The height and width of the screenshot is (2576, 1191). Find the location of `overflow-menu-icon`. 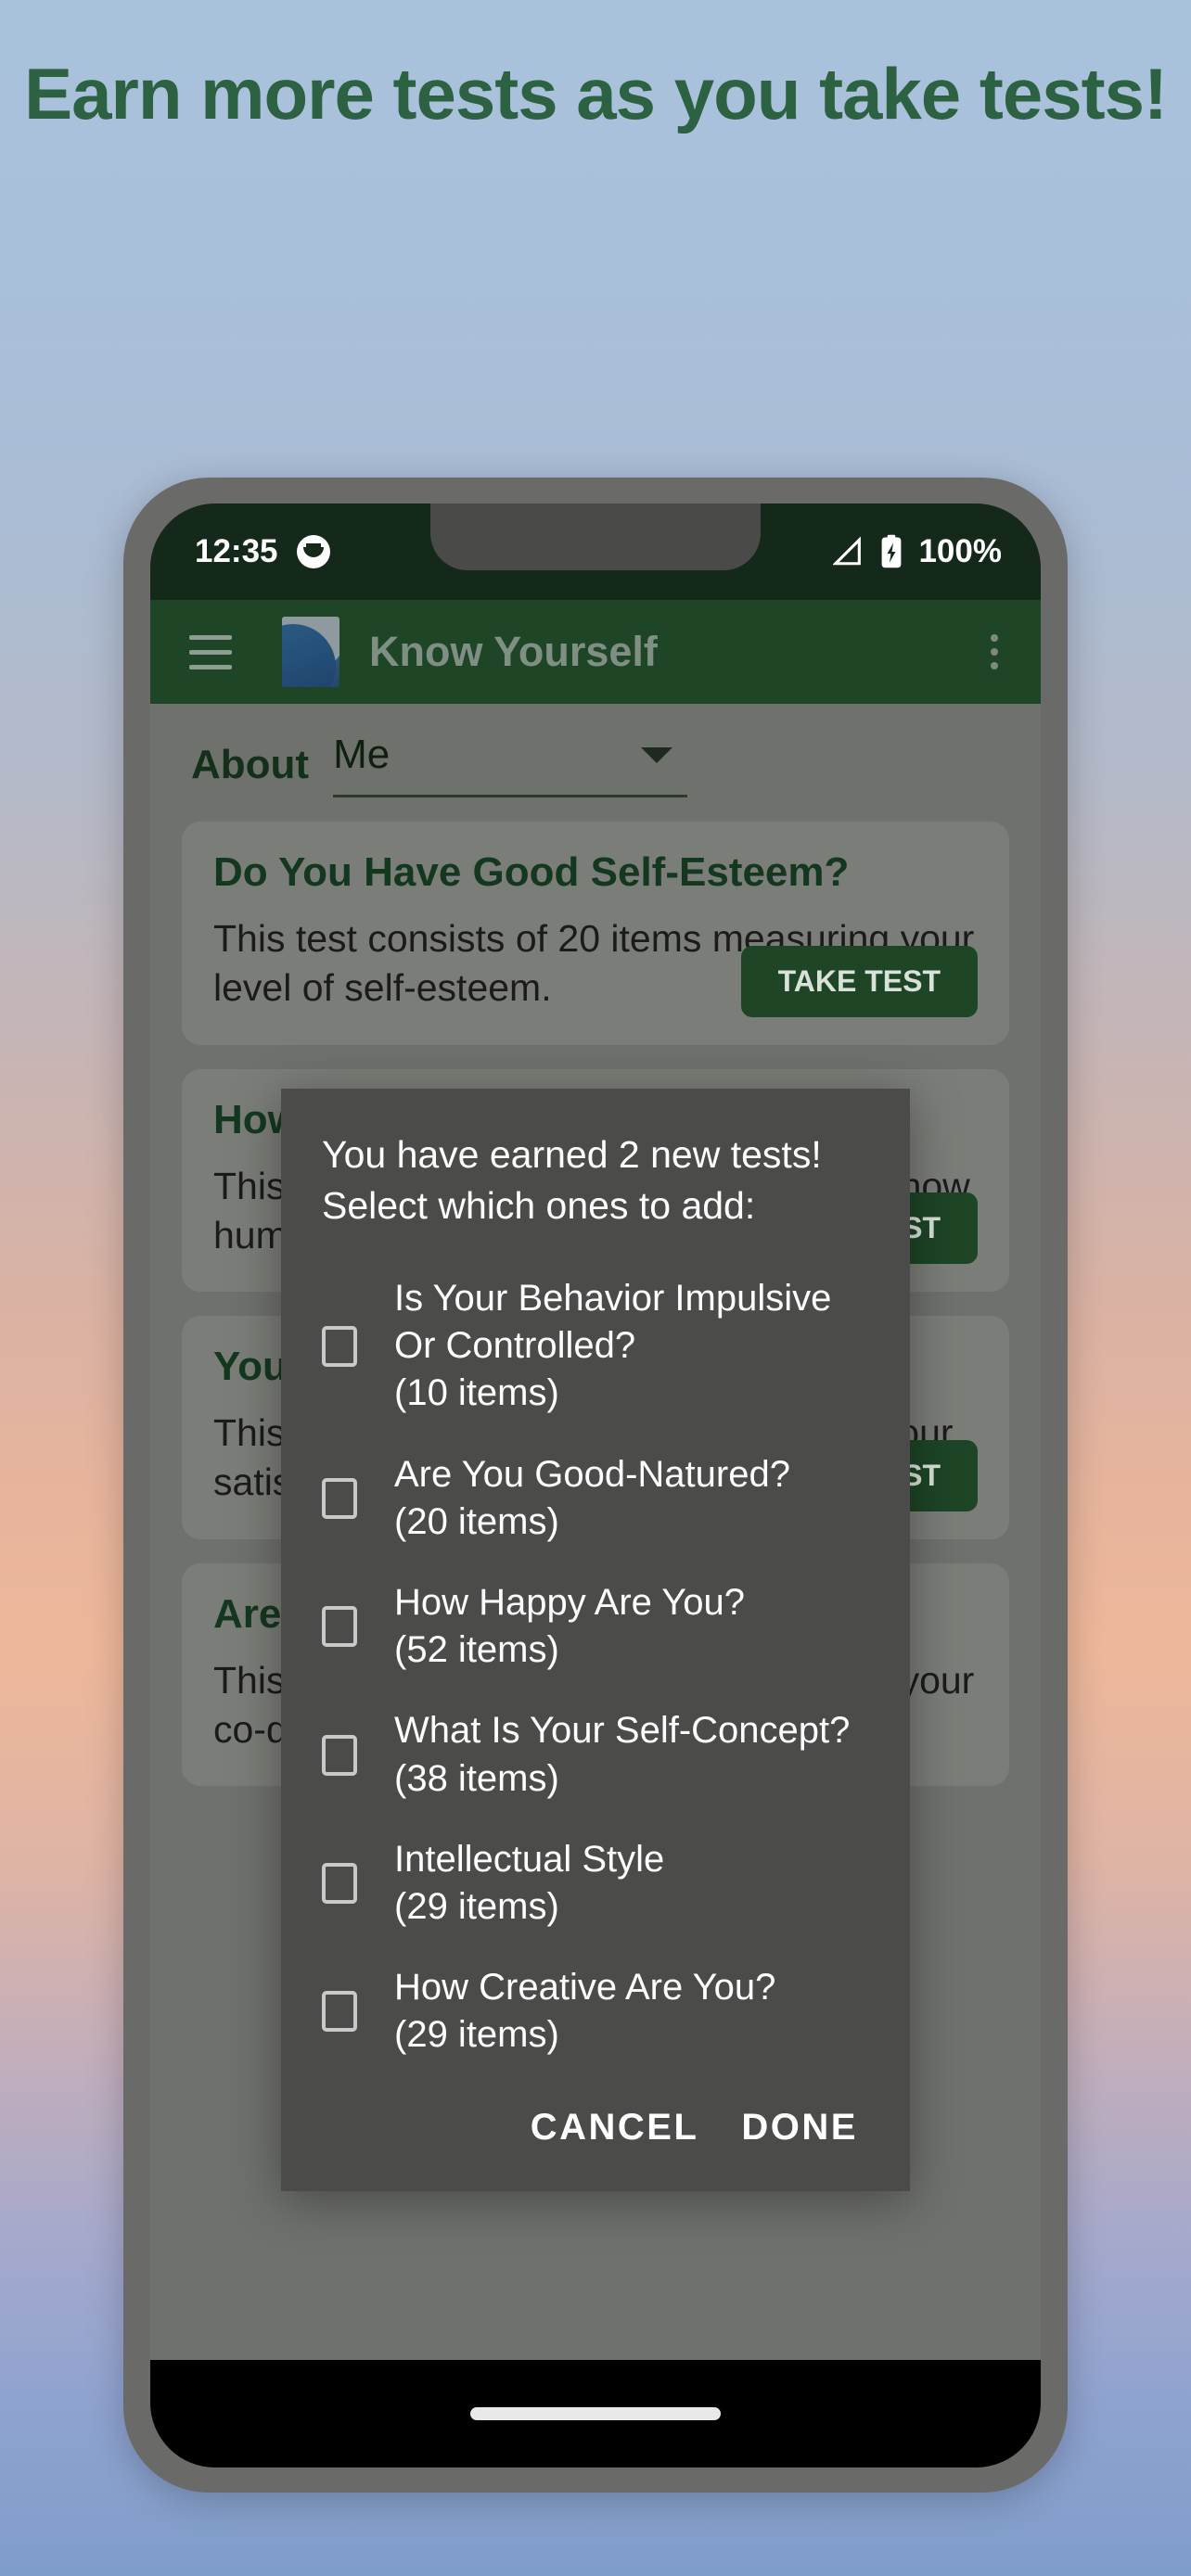

overflow-menu-icon is located at coordinates (995, 652).